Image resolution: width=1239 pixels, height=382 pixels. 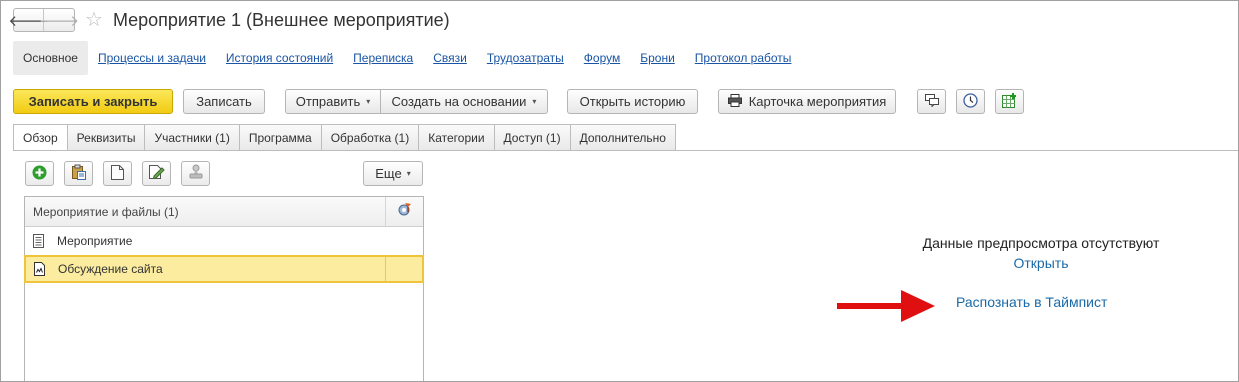 I want to click on tab-overview: Обзор, so click(x=40, y=137).